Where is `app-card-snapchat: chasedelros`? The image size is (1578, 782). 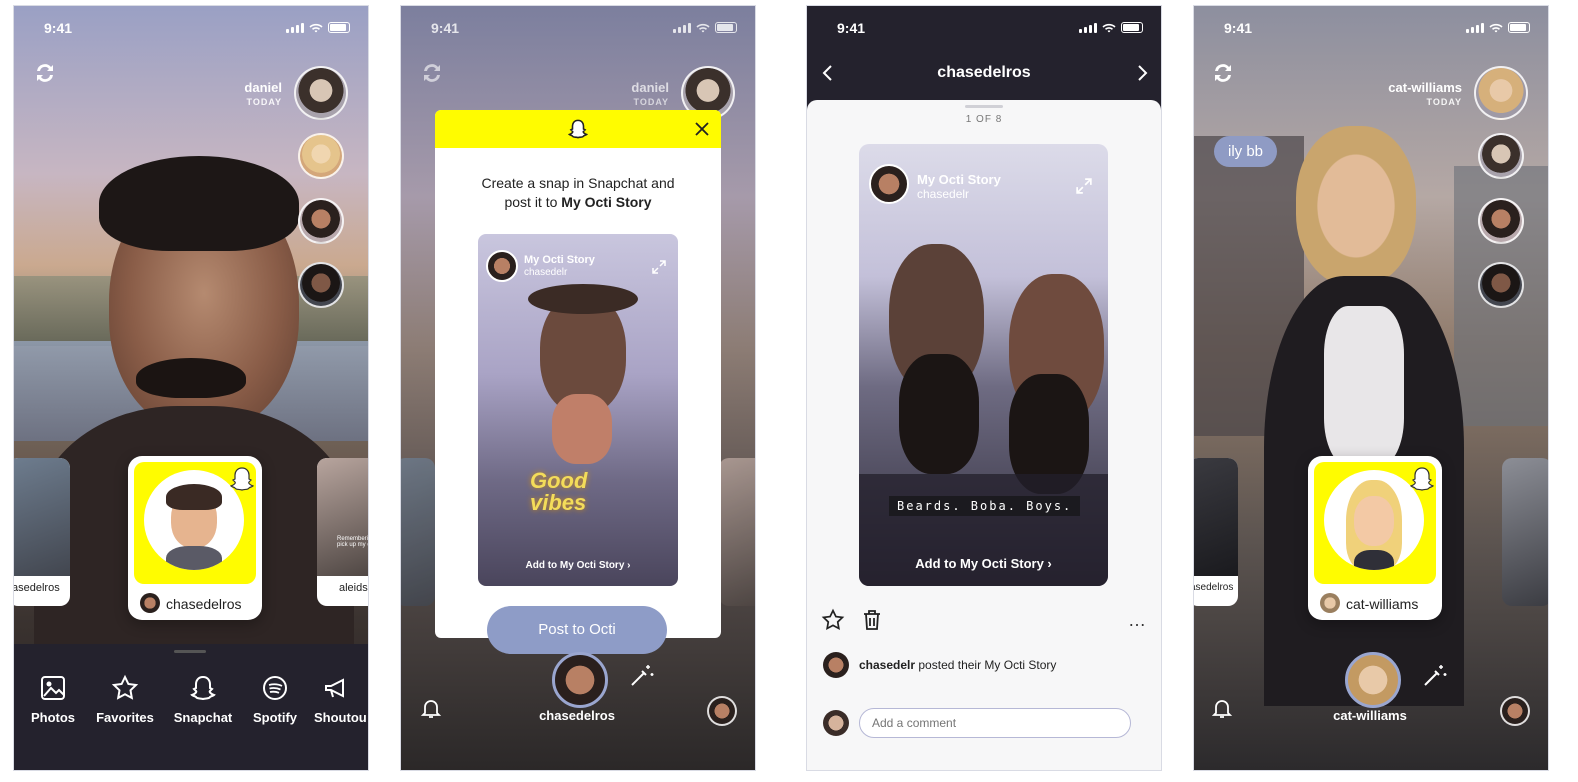
app-card-snapchat: chasedelros is located at coordinates (195, 538).